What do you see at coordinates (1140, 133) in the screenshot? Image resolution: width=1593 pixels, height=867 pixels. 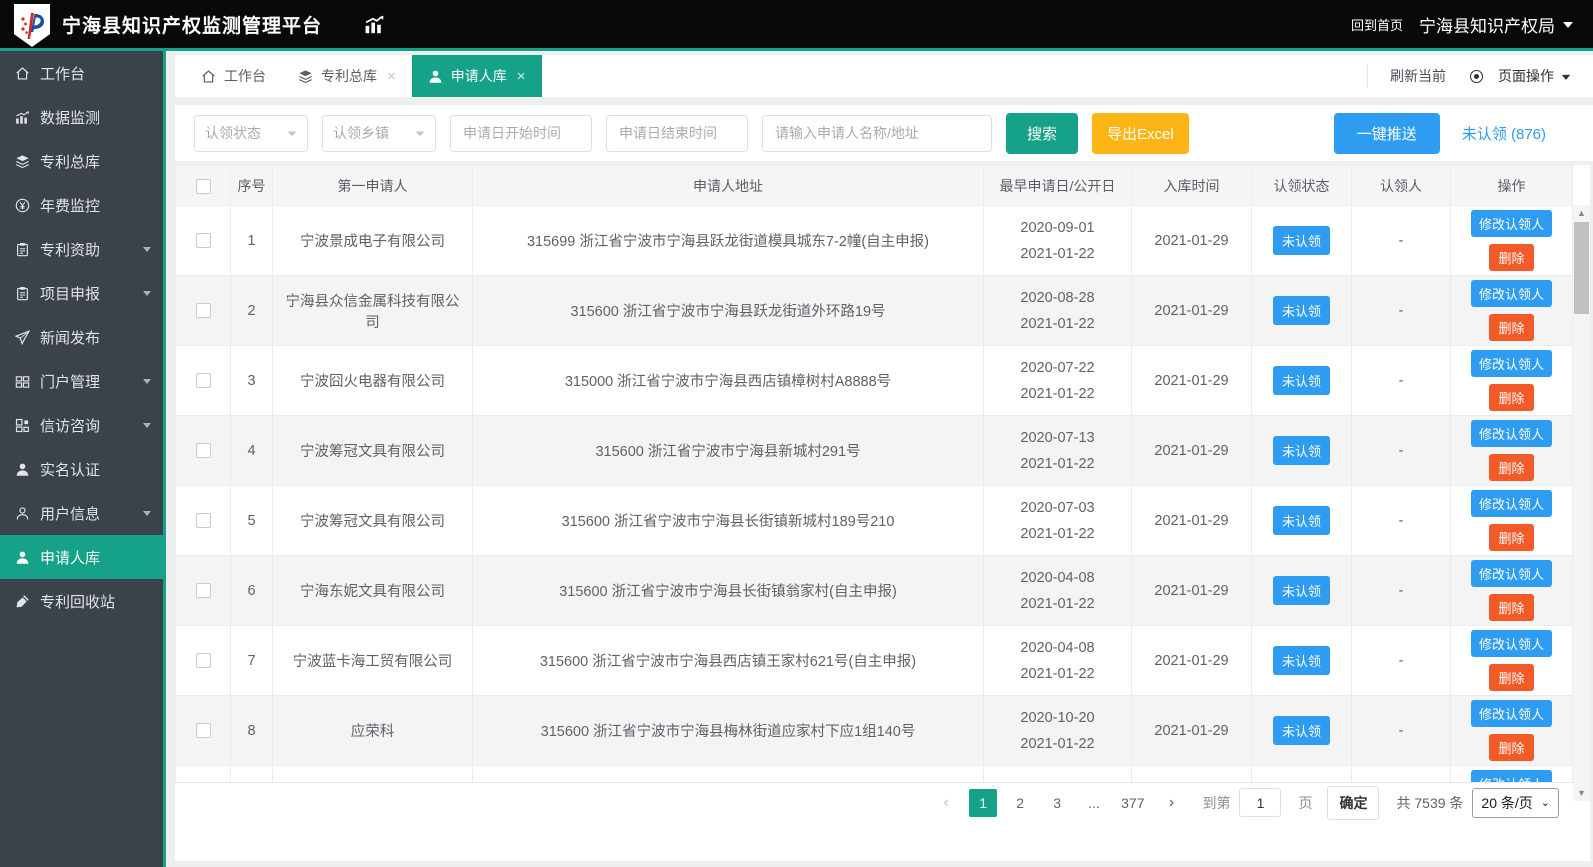 I see `export-excel-button: 导出Excel` at bounding box center [1140, 133].